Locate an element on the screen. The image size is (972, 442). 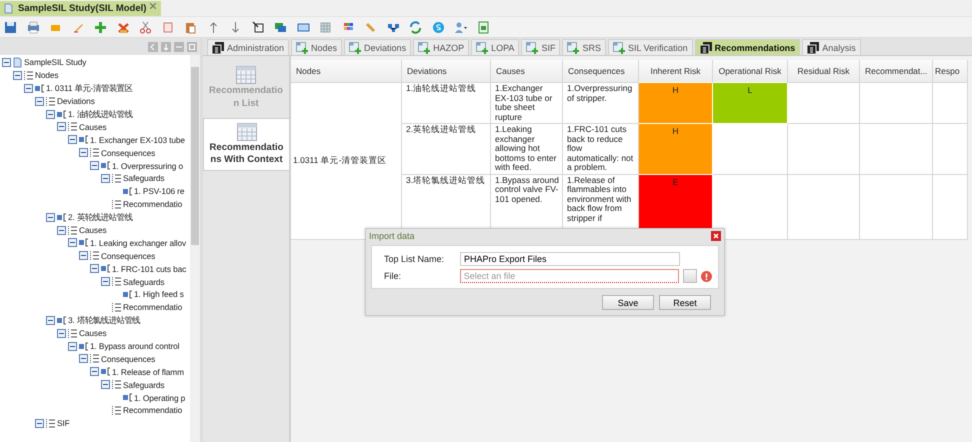
column-header: Consequences is located at coordinates (600, 71).